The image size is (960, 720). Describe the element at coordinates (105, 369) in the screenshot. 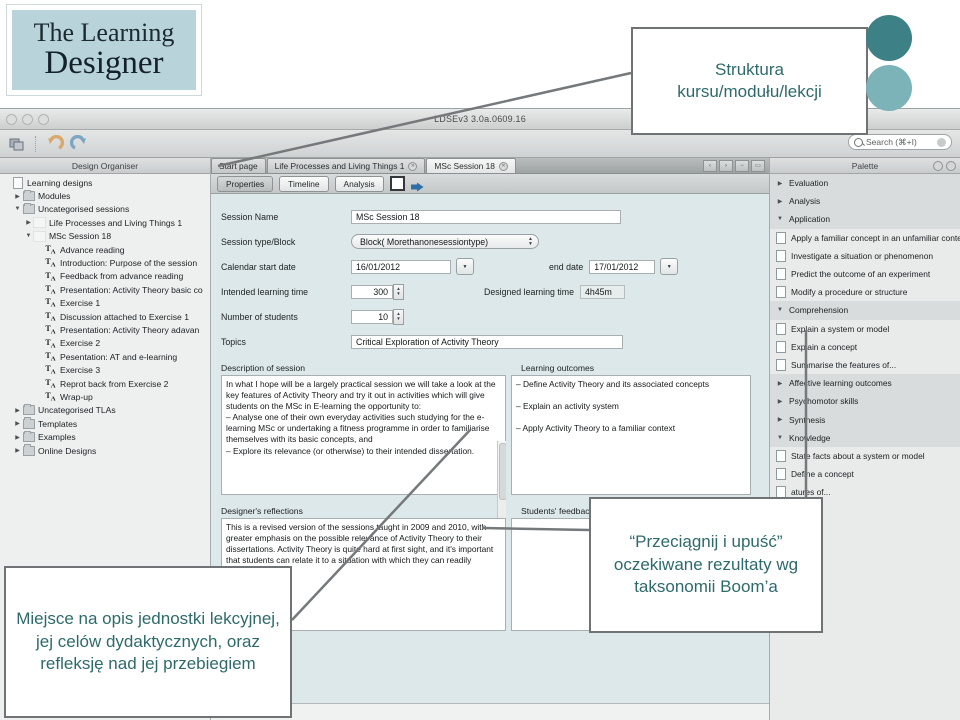

I see `tree-item: TA Exercise 3` at that location.